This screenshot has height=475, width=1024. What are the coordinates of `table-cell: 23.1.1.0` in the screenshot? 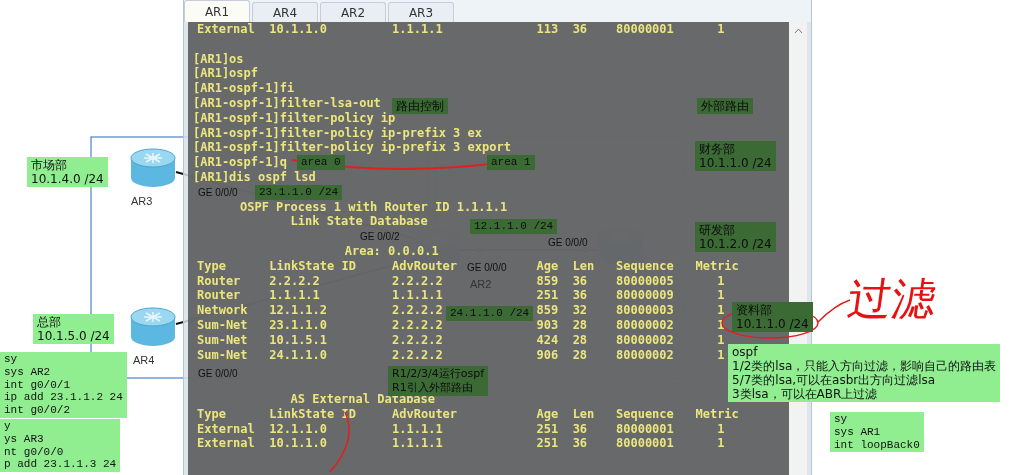 It's located at (298, 324).